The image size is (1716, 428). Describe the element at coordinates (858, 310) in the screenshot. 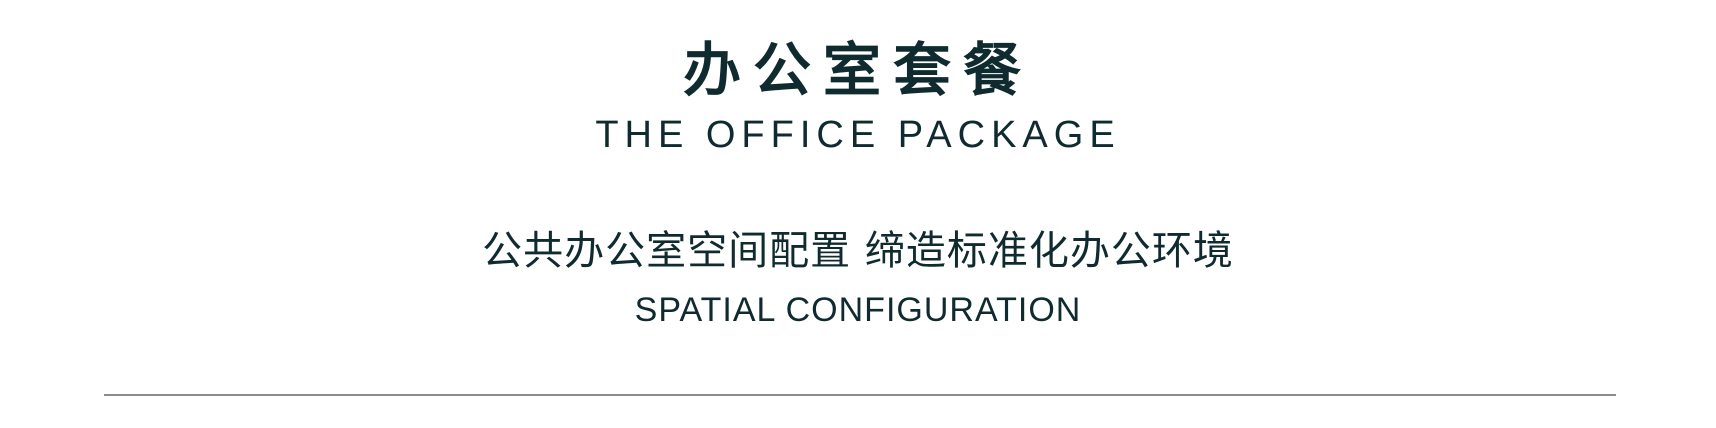

I see `section-subtitle-english: SPATIAL CONFIGURATION` at that location.